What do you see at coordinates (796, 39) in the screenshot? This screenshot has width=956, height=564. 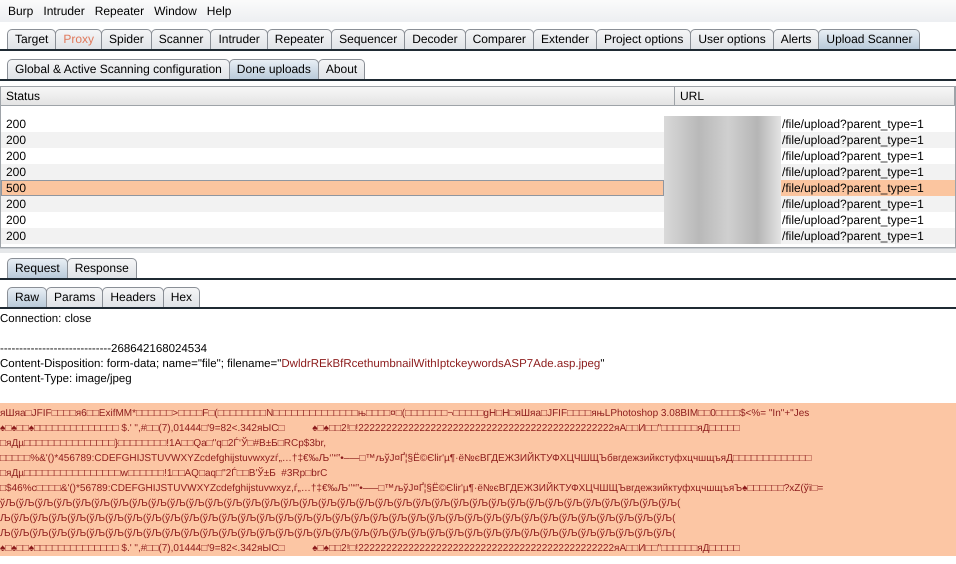 I see `main-tab: Alerts` at bounding box center [796, 39].